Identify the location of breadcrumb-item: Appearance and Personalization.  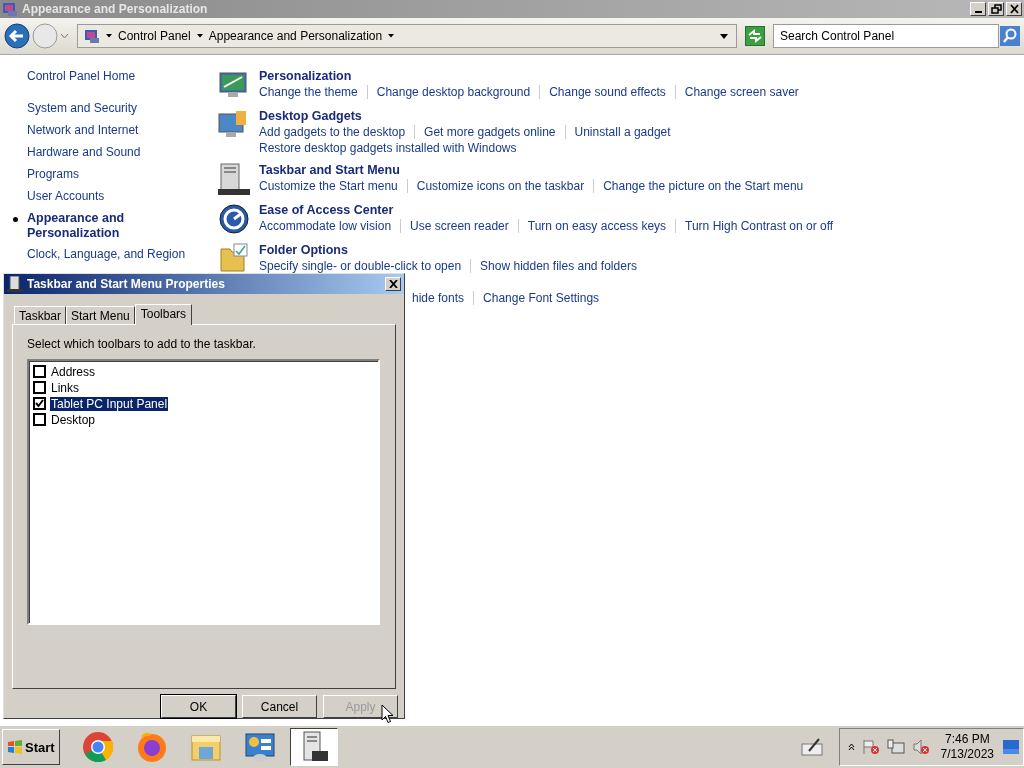
(295, 36).